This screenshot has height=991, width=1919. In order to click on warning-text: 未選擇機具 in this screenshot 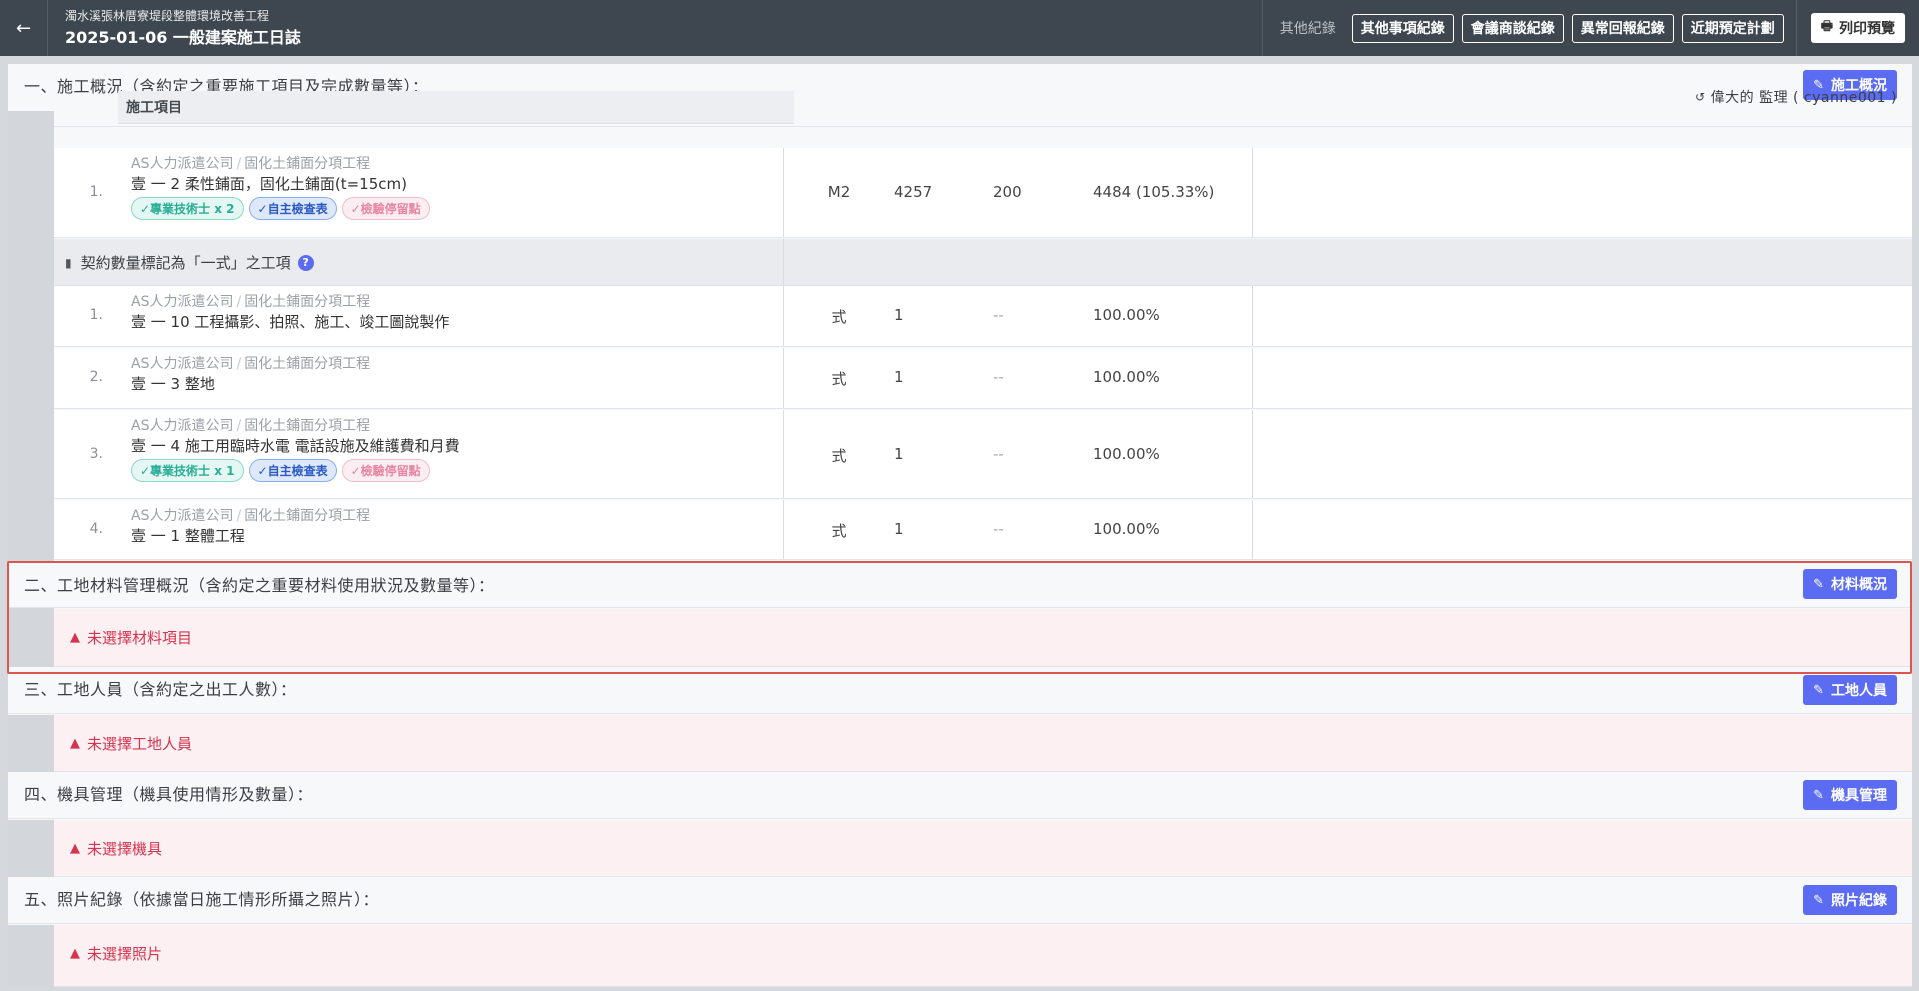, I will do `click(125, 849)`.